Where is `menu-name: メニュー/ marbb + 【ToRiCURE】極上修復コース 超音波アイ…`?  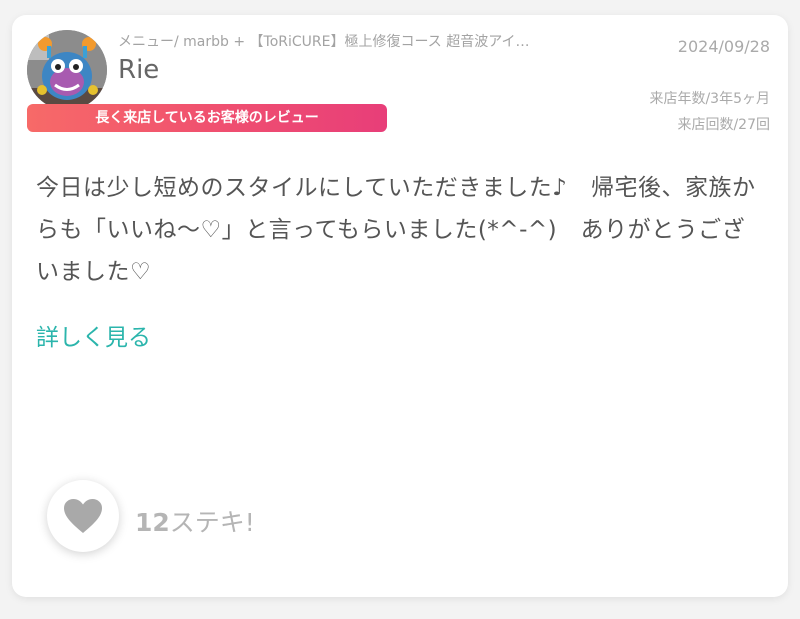
menu-name: メニュー/ marbb + 【ToRiCURE】極上修復コース 超音波アイ… is located at coordinates (324, 42).